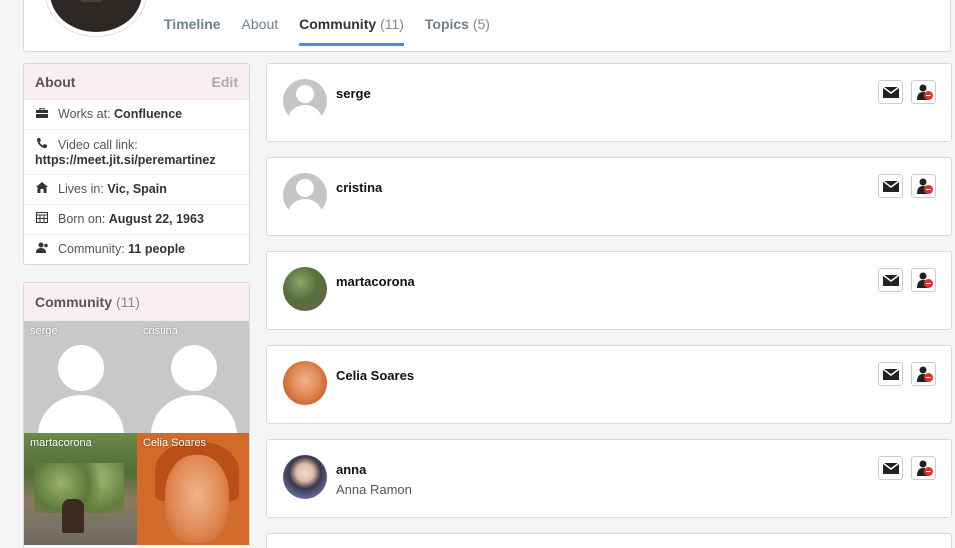  I want to click on tab-topics: Topics (5), so click(457, 31).